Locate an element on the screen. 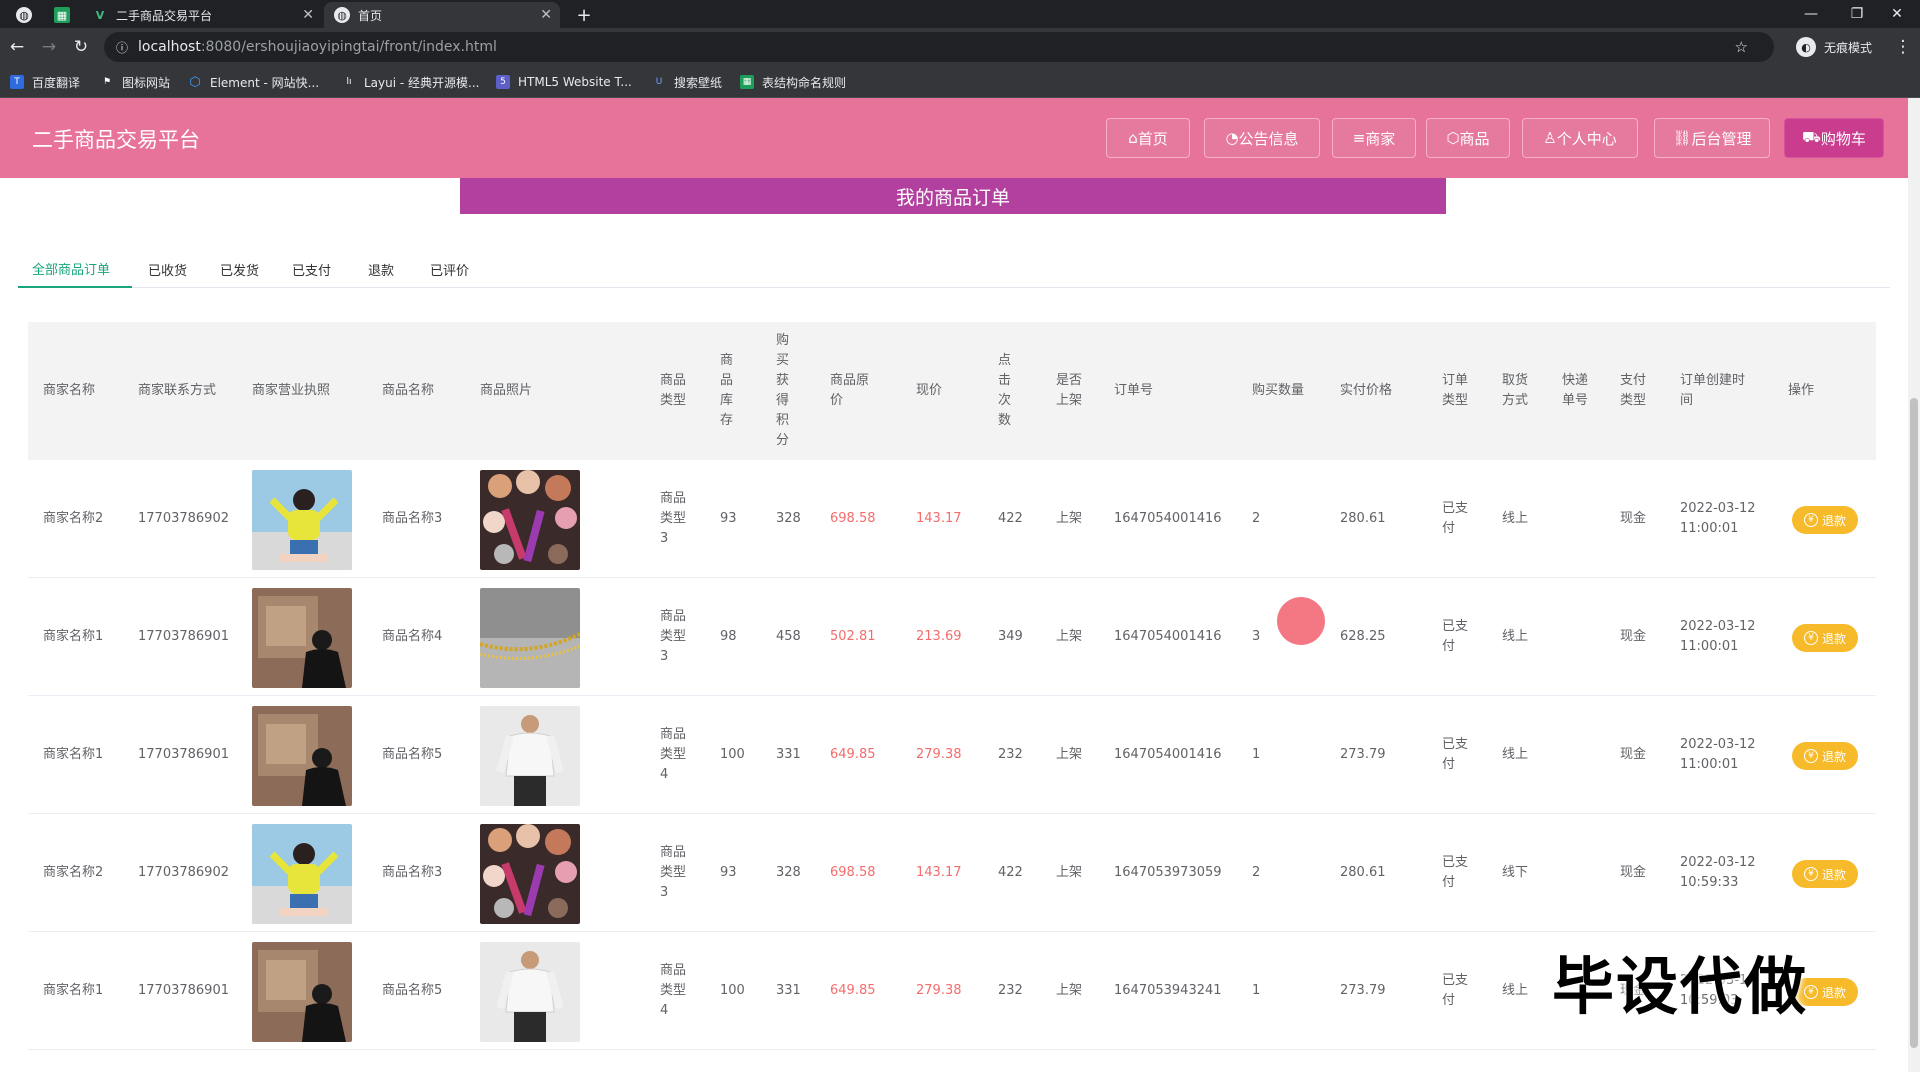 This screenshot has height=1072, width=1920. cell-quantity: 2 is located at coordinates (1256, 872).